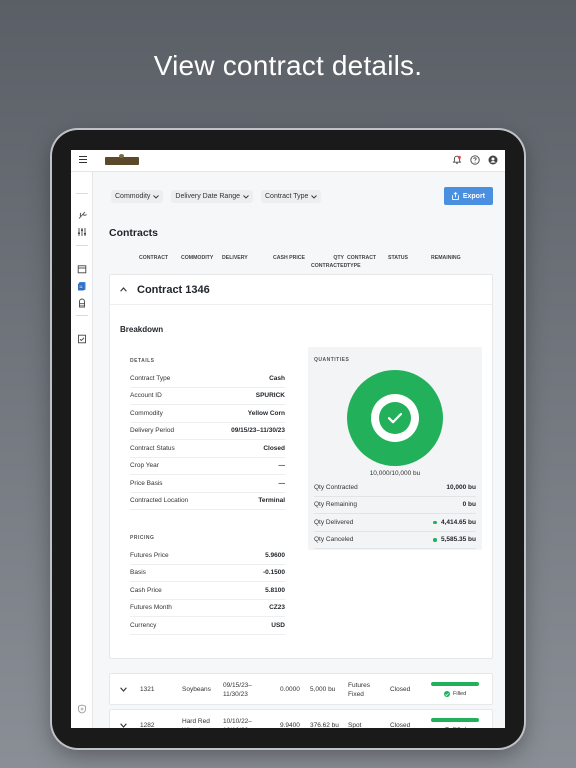  I want to click on sidebar-item-calendar-icon, so click(82, 267).